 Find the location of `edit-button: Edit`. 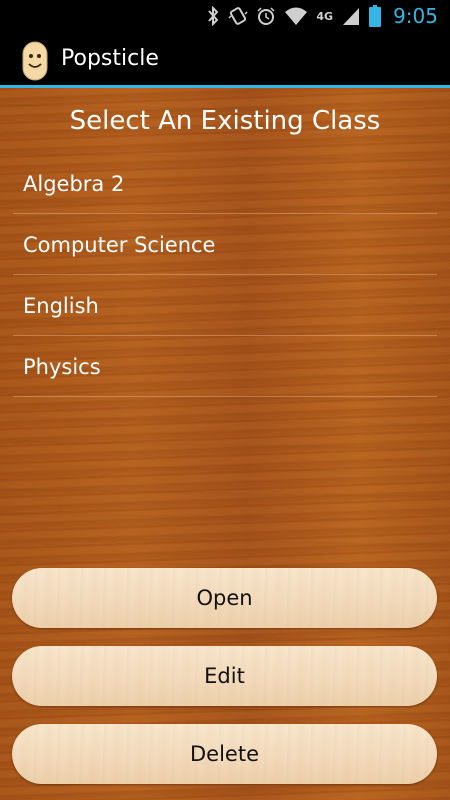

edit-button: Edit is located at coordinates (224, 676).